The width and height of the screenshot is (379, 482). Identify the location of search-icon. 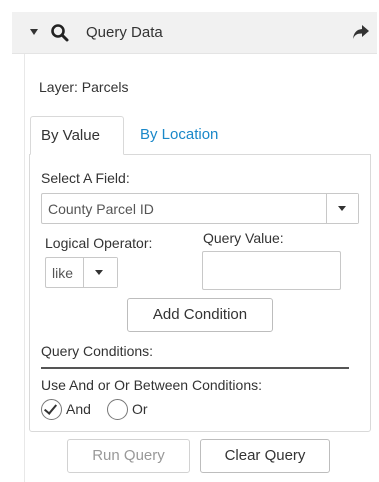
(60, 33).